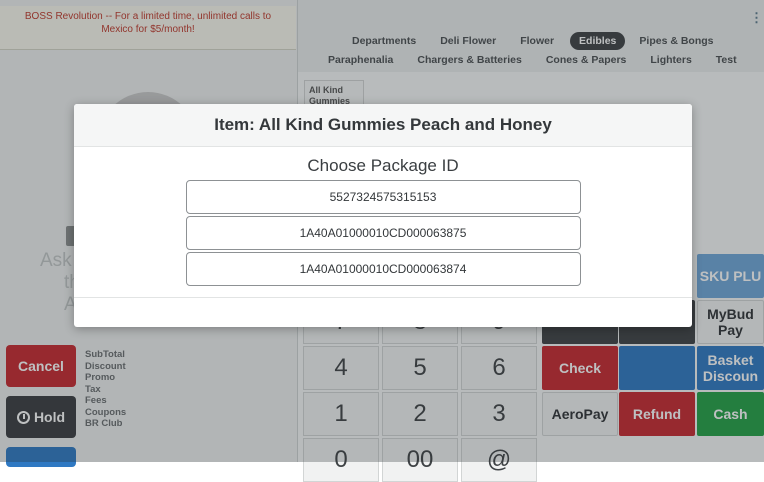 This screenshot has height=482, width=764. What do you see at coordinates (383, 269) in the screenshot?
I see `package-id-option: 1A40A01000010CD000063874` at bounding box center [383, 269].